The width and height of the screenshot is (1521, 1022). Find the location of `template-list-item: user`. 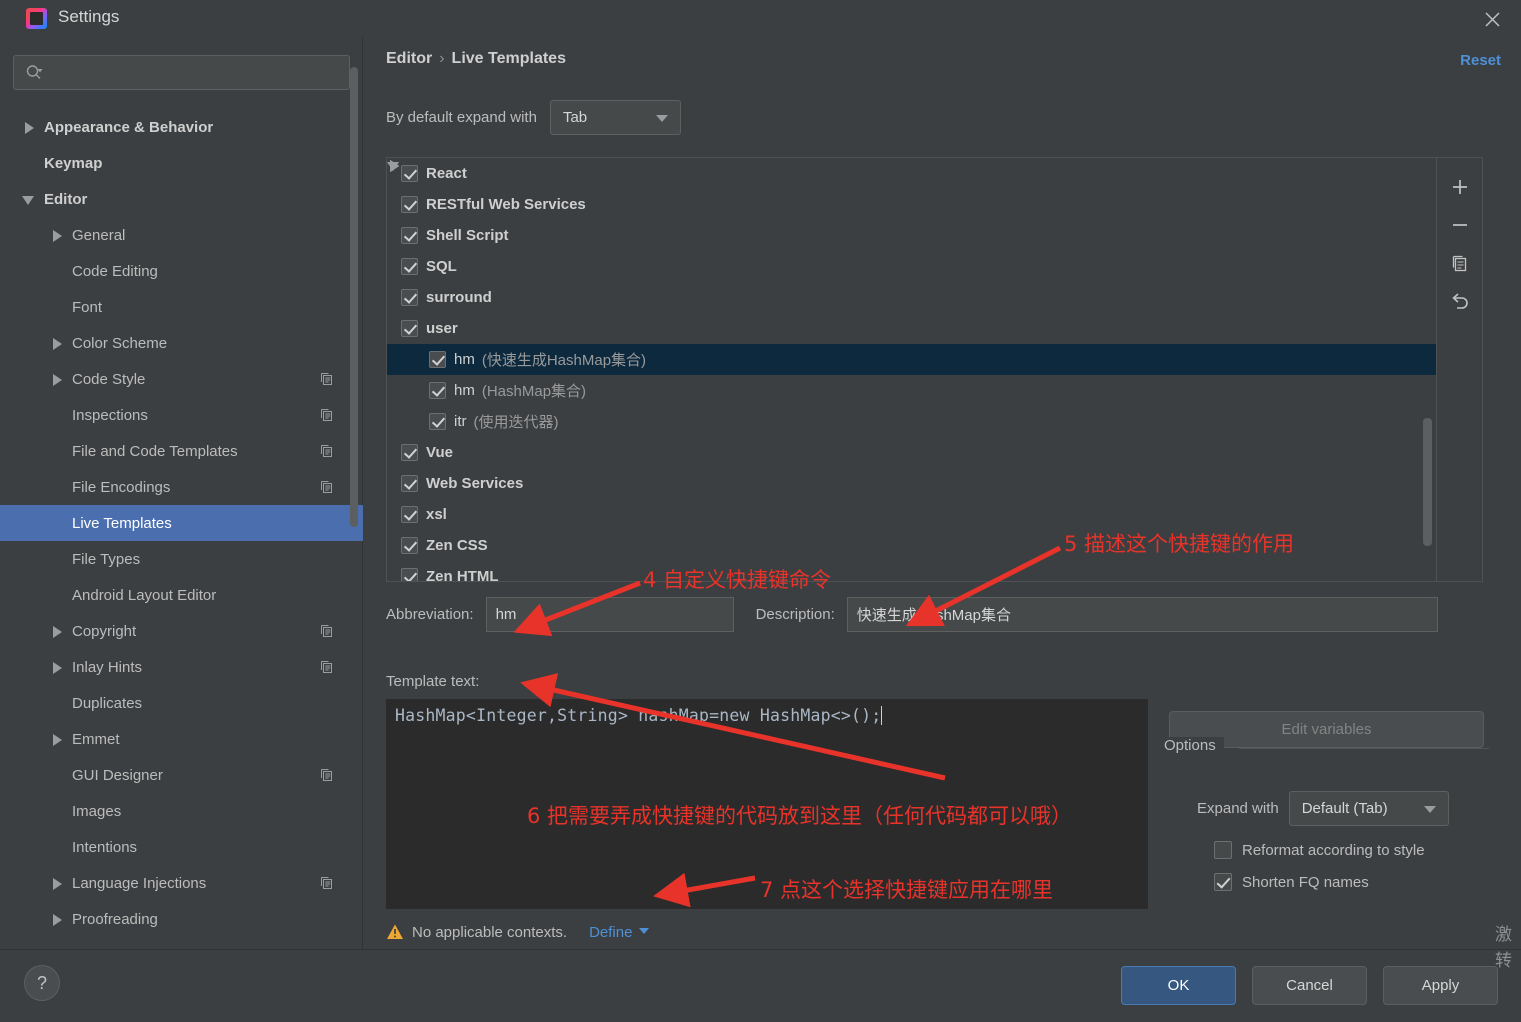

template-list-item: user is located at coordinates (934, 328).